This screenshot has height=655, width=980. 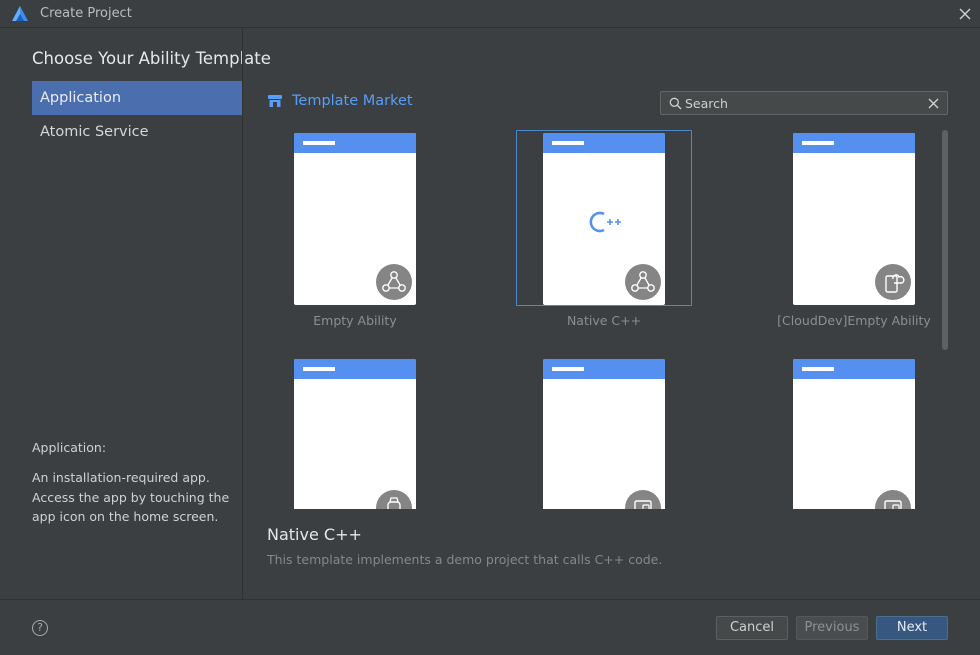 I want to click on search-icon, so click(x=675, y=103).